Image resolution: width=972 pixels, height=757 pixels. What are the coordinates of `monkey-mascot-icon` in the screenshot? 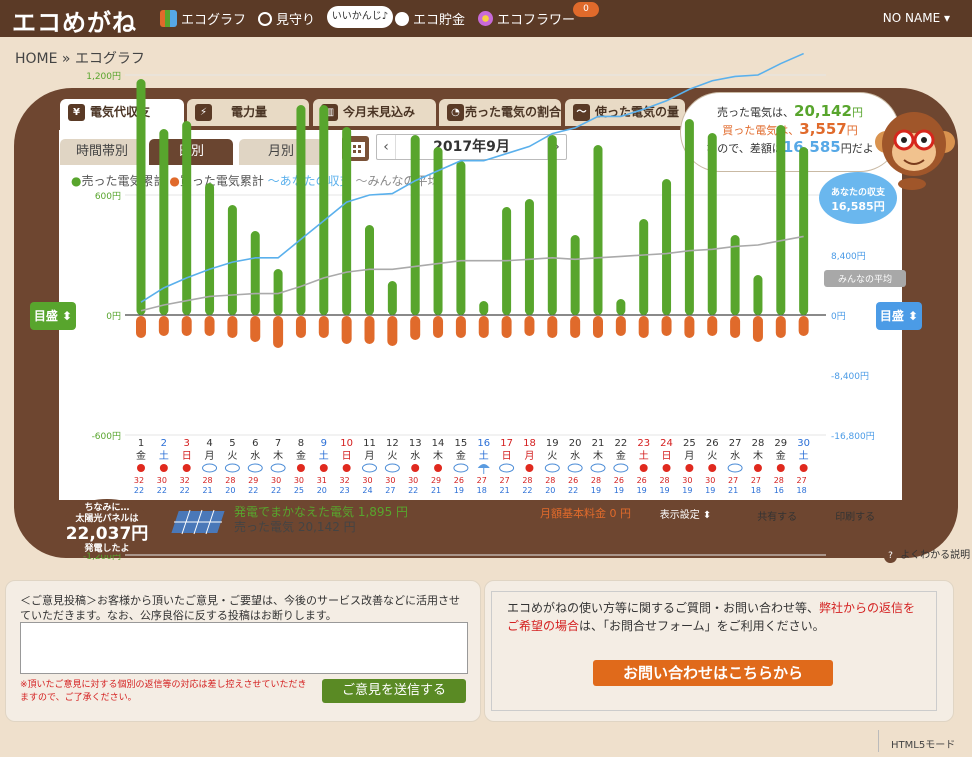 It's located at (911, 145).